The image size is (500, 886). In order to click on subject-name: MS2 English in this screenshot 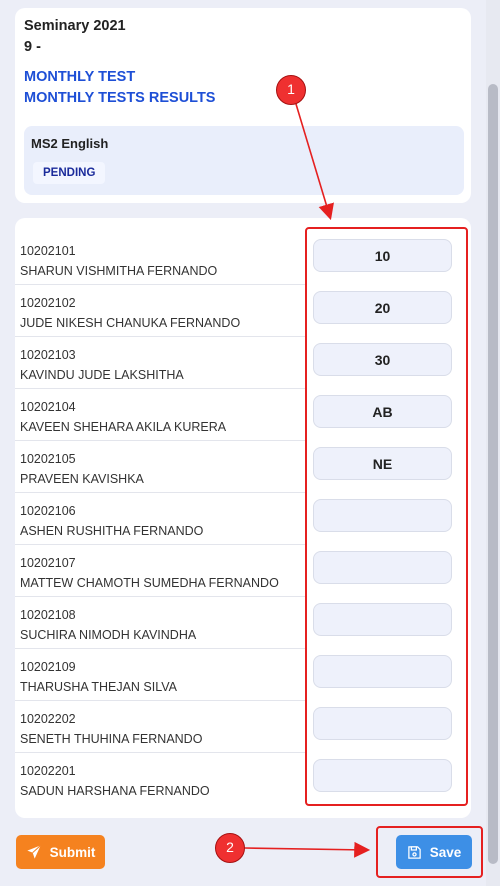, I will do `click(70, 143)`.